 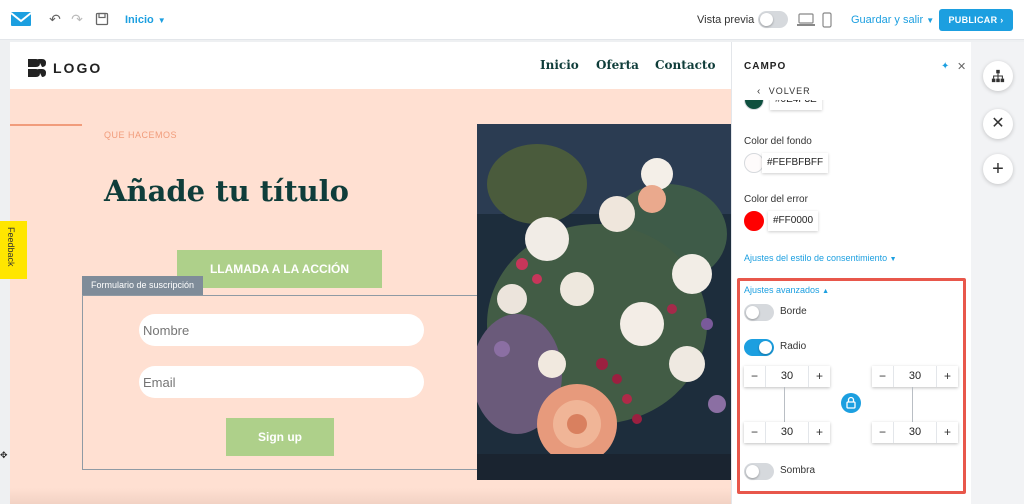 I want to click on add-button: +, so click(x=998, y=169).